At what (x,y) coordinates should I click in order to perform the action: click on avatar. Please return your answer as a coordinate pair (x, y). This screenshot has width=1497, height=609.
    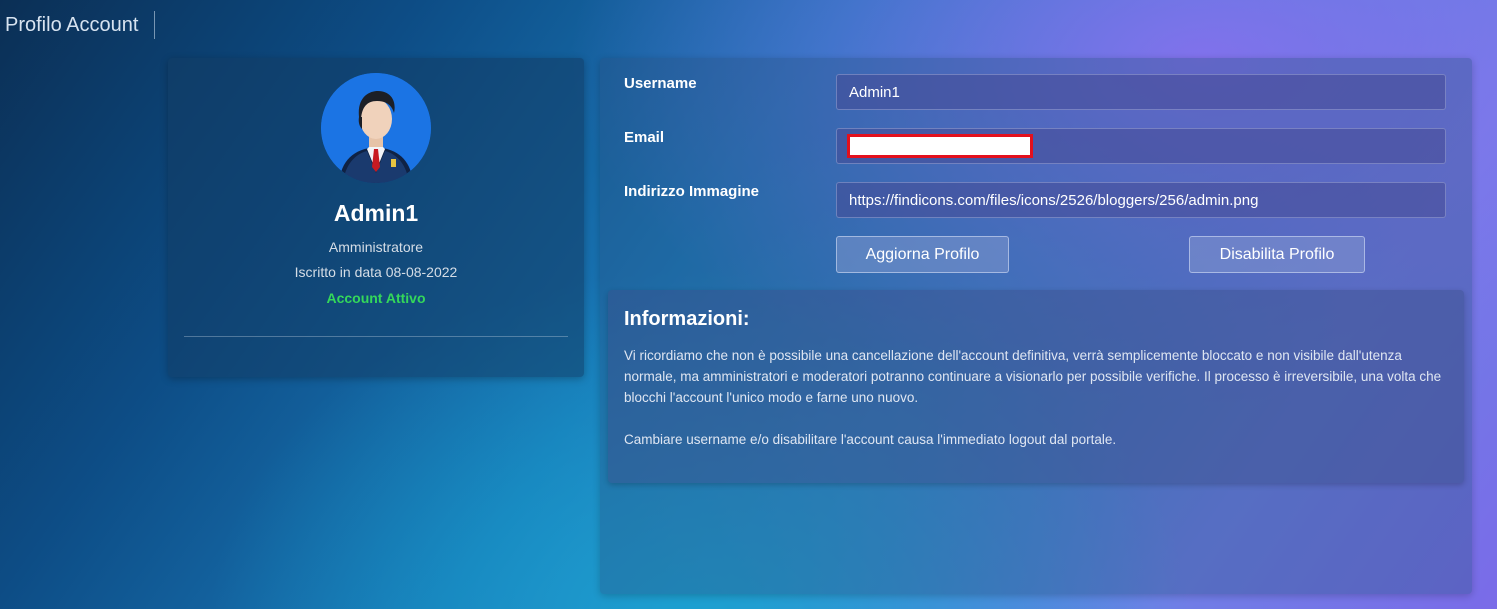
    Looking at the image, I should click on (376, 128).